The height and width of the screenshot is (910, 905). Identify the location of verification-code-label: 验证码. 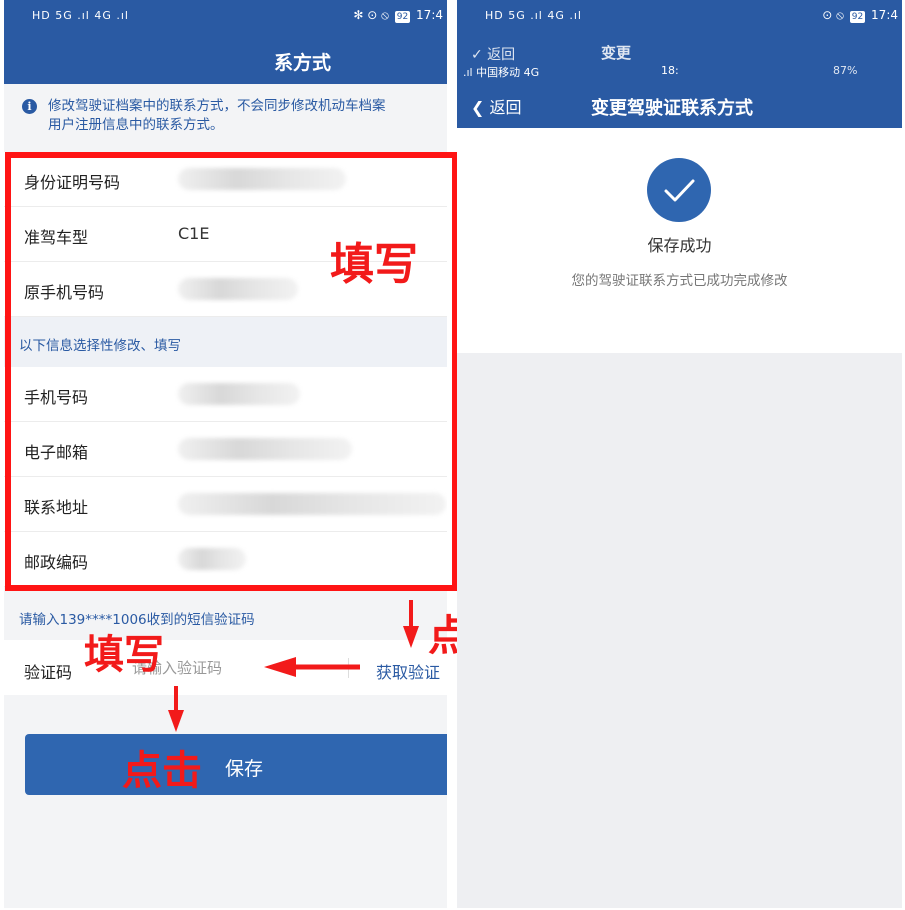
(48, 672).